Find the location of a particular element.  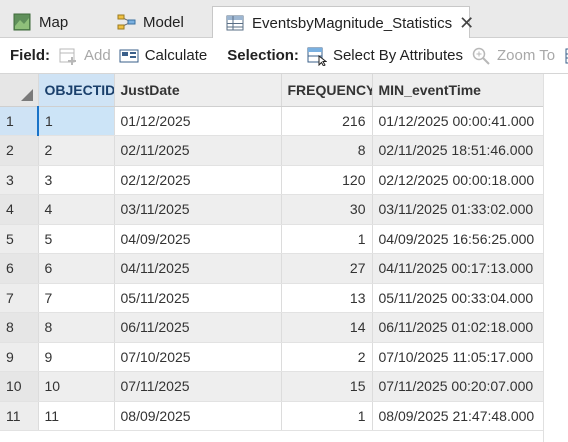

cell-justdate: 07/11/2025 is located at coordinates (198, 386).